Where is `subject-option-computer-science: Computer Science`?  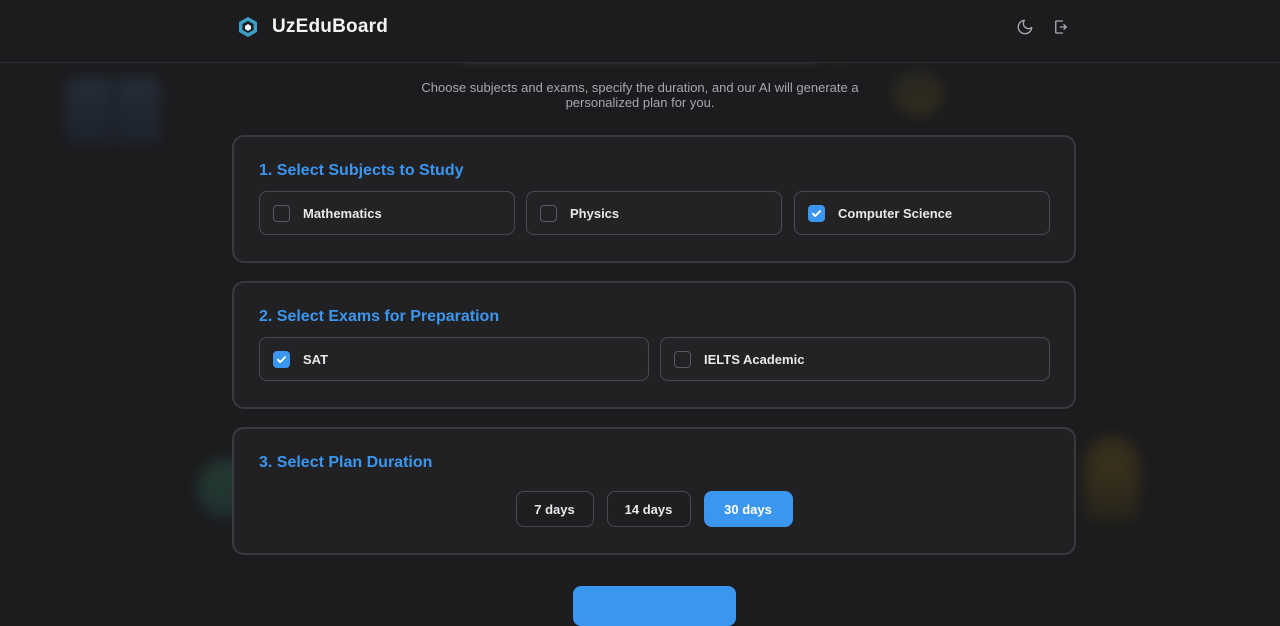 subject-option-computer-science: Computer Science is located at coordinates (922, 213).